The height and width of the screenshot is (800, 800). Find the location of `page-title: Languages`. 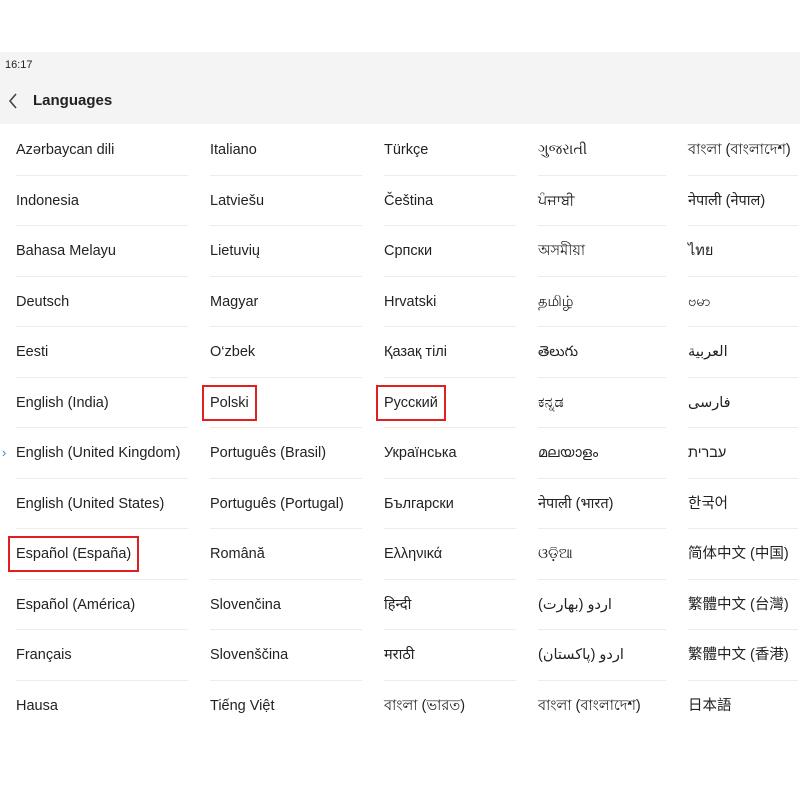

page-title: Languages is located at coordinates (73, 100).